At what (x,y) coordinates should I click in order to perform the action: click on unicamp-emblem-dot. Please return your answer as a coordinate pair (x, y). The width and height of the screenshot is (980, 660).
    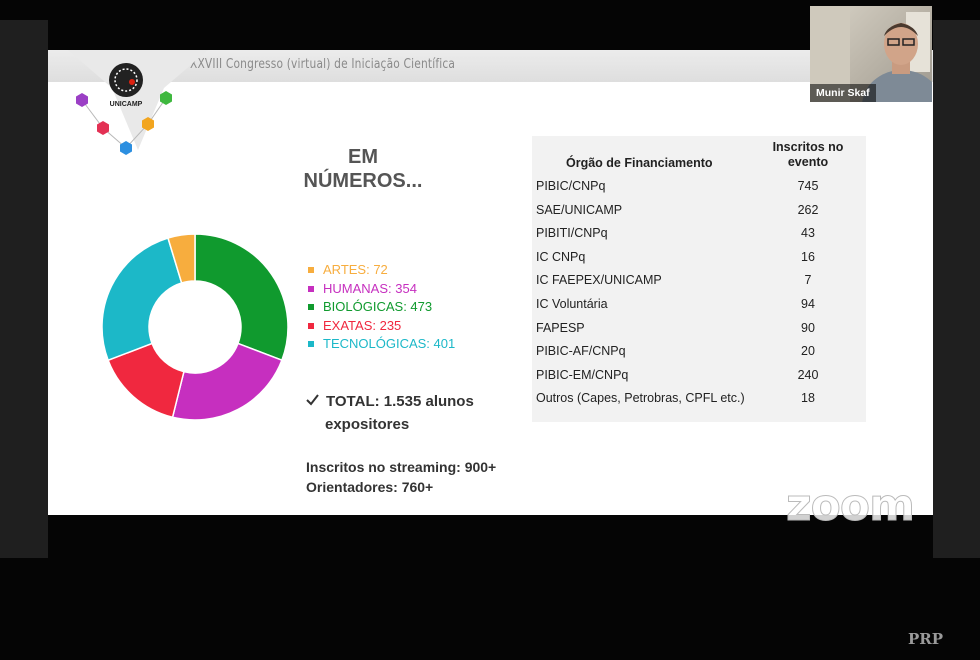
    Looking at the image, I should click on (132, 82).